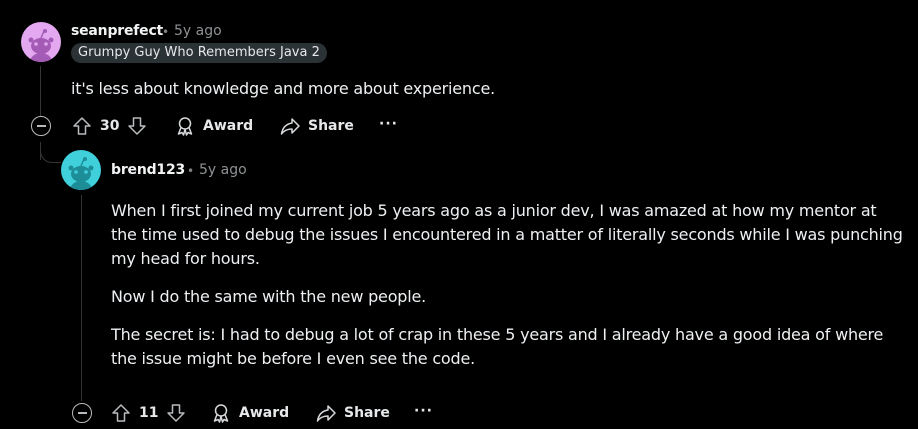 Image resolution: width=918 pixels, height=429 pixels. I want to click on comment-paragraph: Now I do the same with the new people., so click(269, 296).